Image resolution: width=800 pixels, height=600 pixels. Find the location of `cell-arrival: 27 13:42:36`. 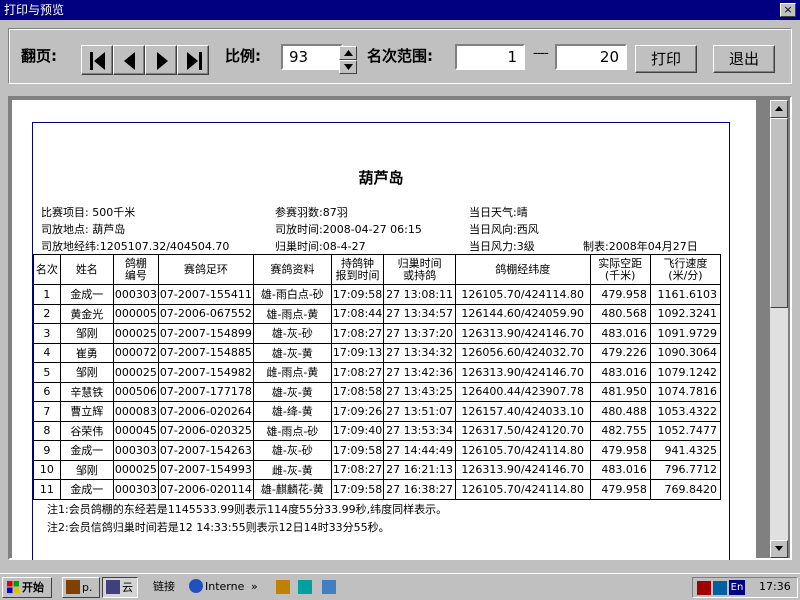

cell-arrival: 27 13:42:36 is located at coordinates (419, 372).